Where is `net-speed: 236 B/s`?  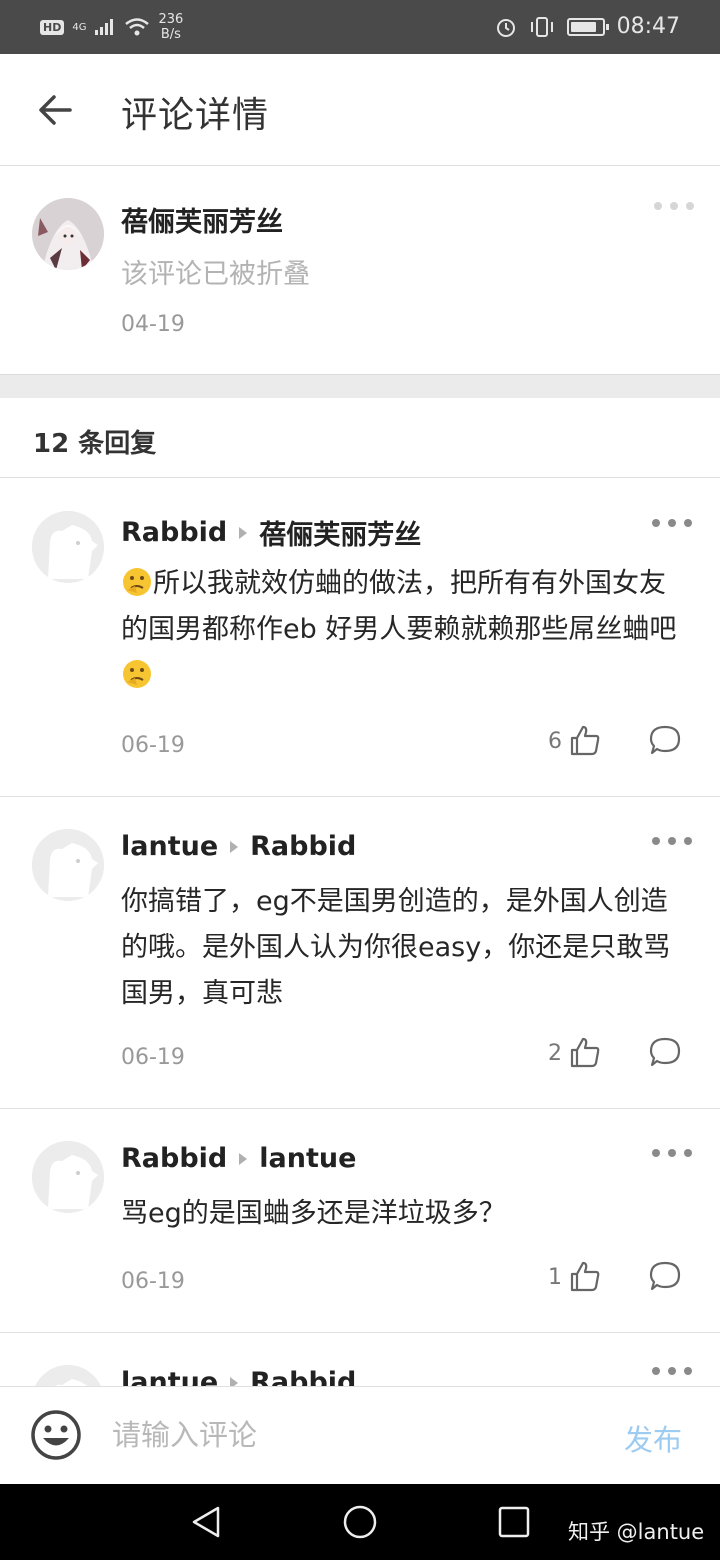
net-speed: 236 B/s is located at coordinates (170, 27).